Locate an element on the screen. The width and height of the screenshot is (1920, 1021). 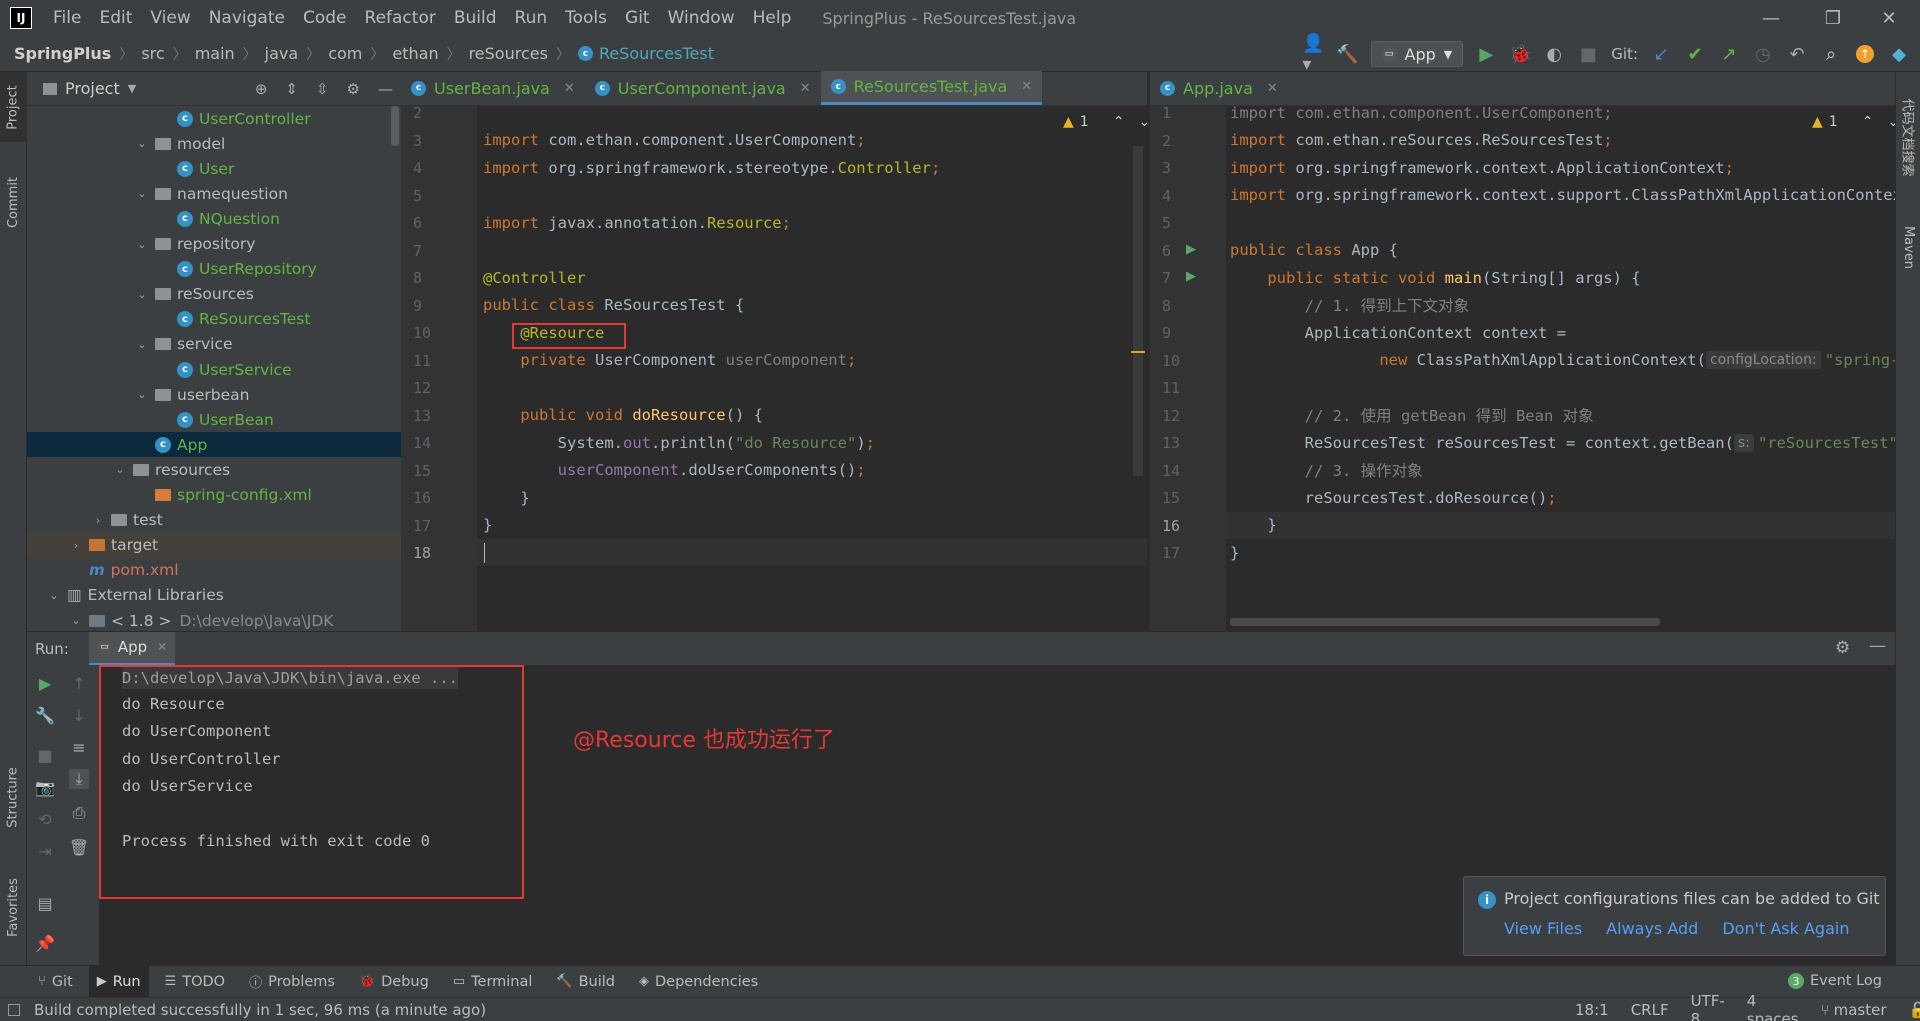
tree-item: ⌄ reSources is located at coordinates (214, 294).